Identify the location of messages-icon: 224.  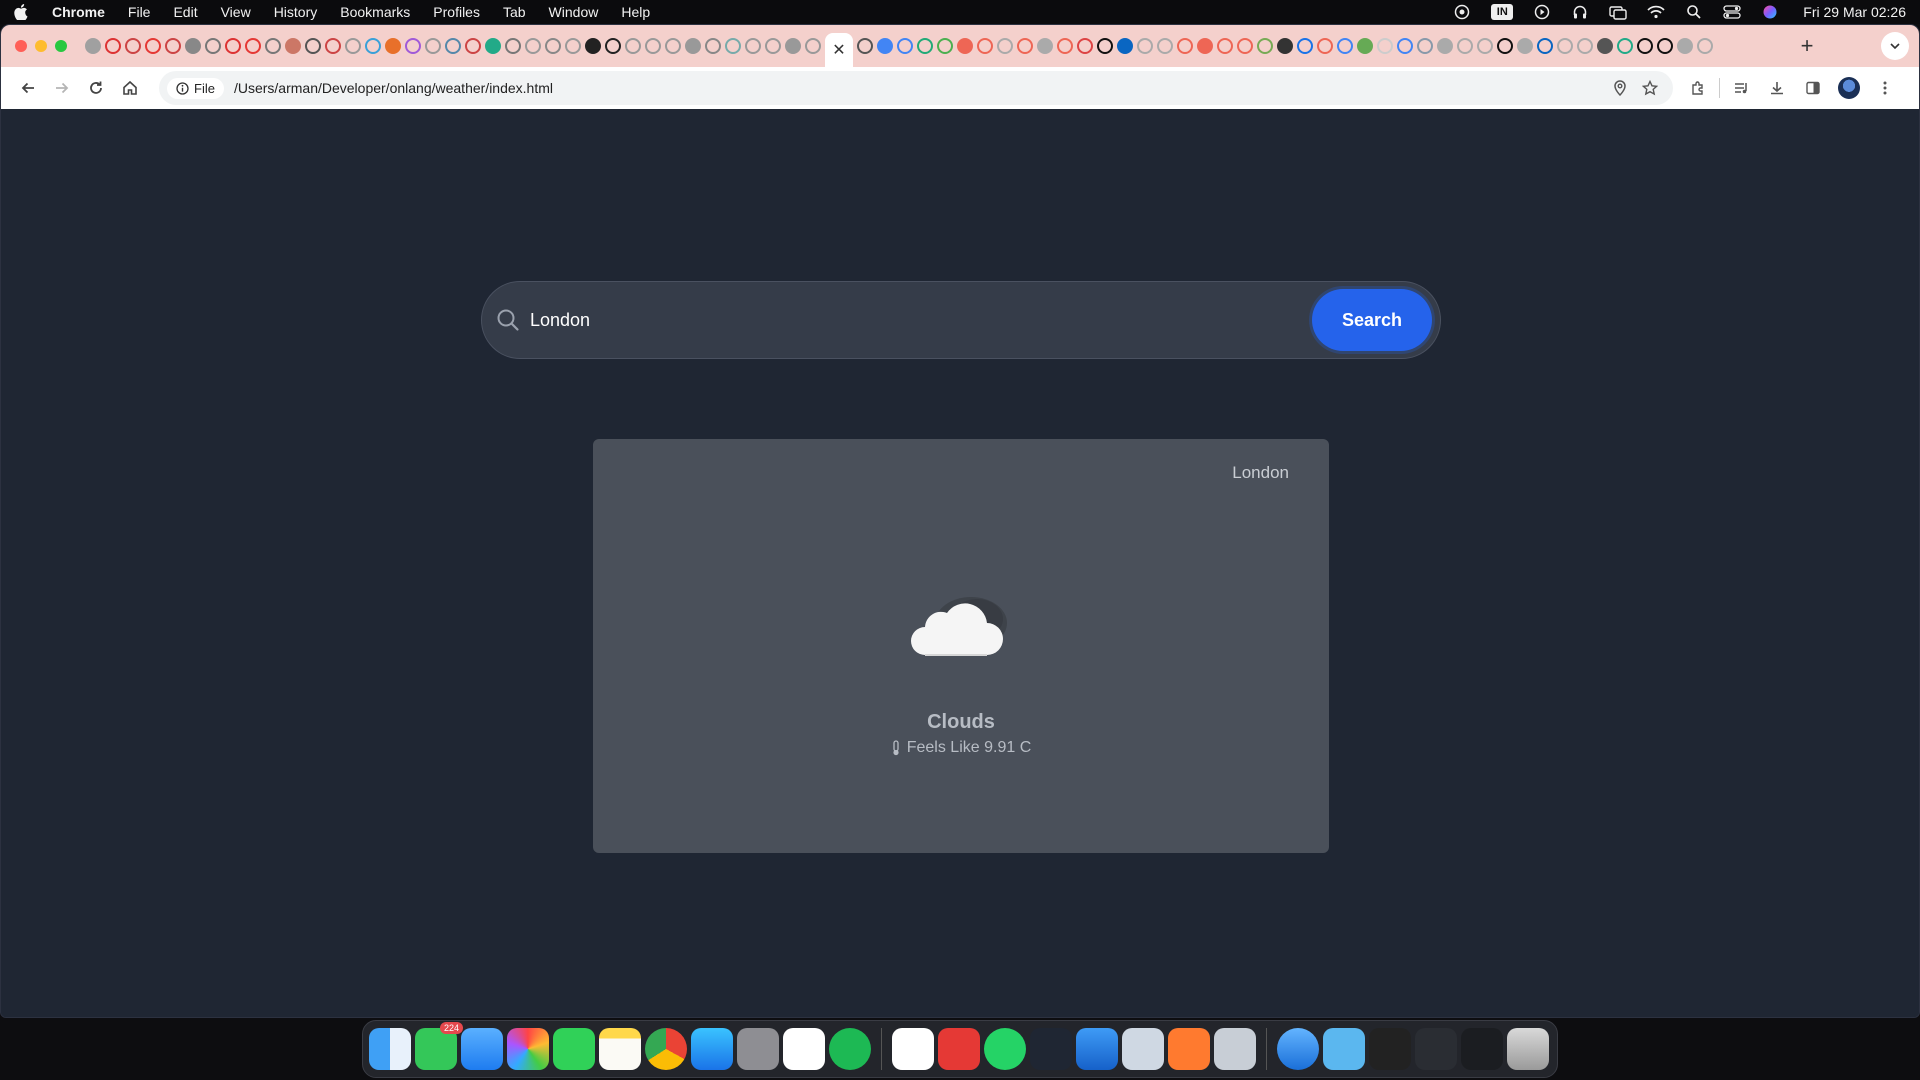
(439, 1046).